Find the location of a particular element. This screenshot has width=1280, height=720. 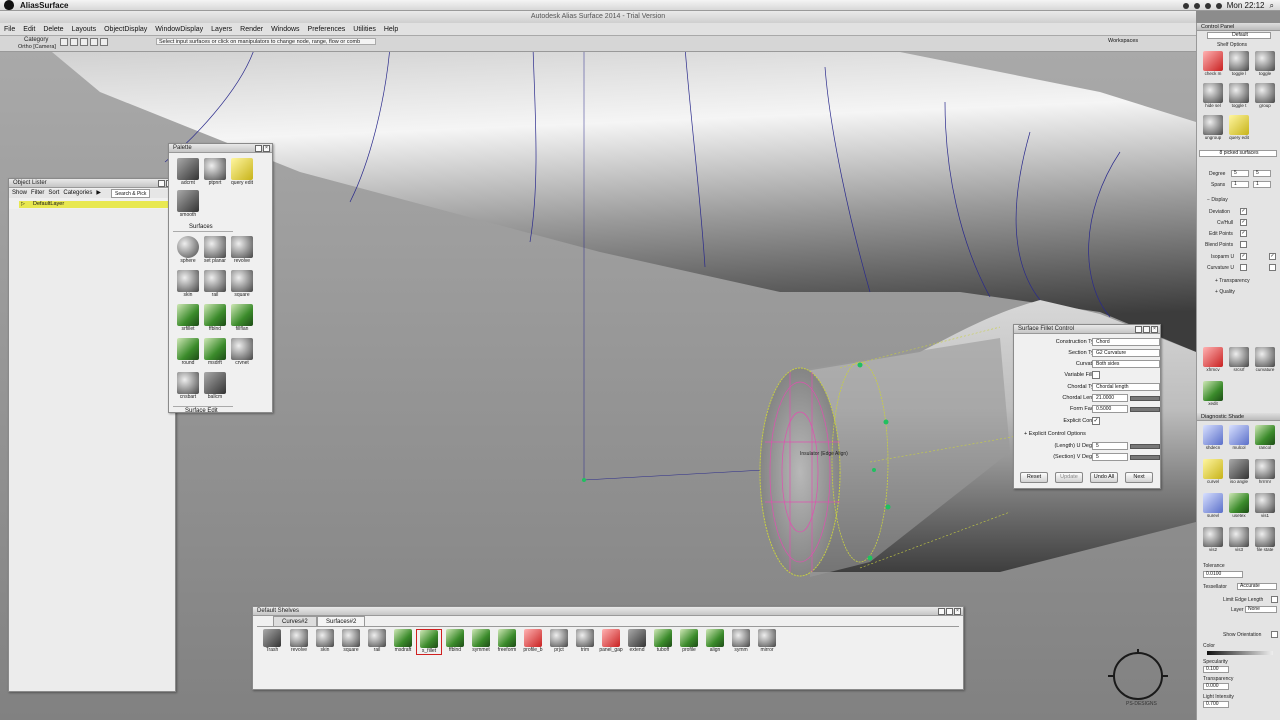

diag-shdecn: shdecn is located at coordinates (1213, 437).